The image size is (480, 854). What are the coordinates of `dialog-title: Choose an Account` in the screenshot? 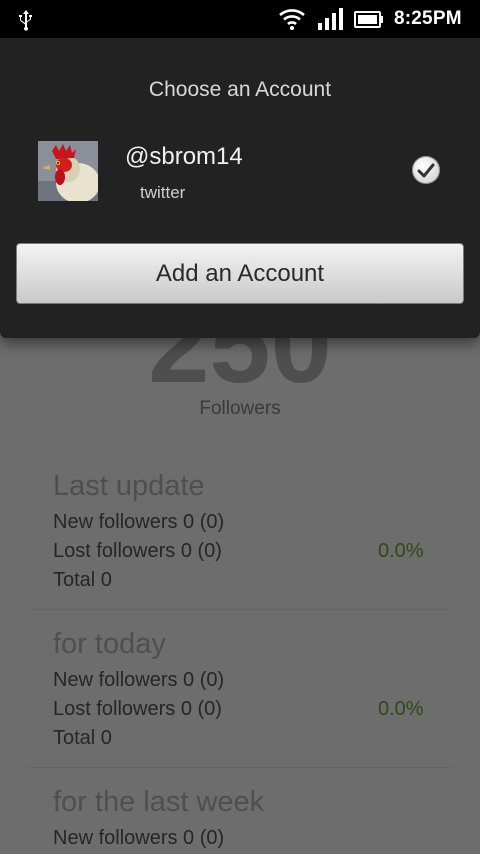 It's located at (240, 89).